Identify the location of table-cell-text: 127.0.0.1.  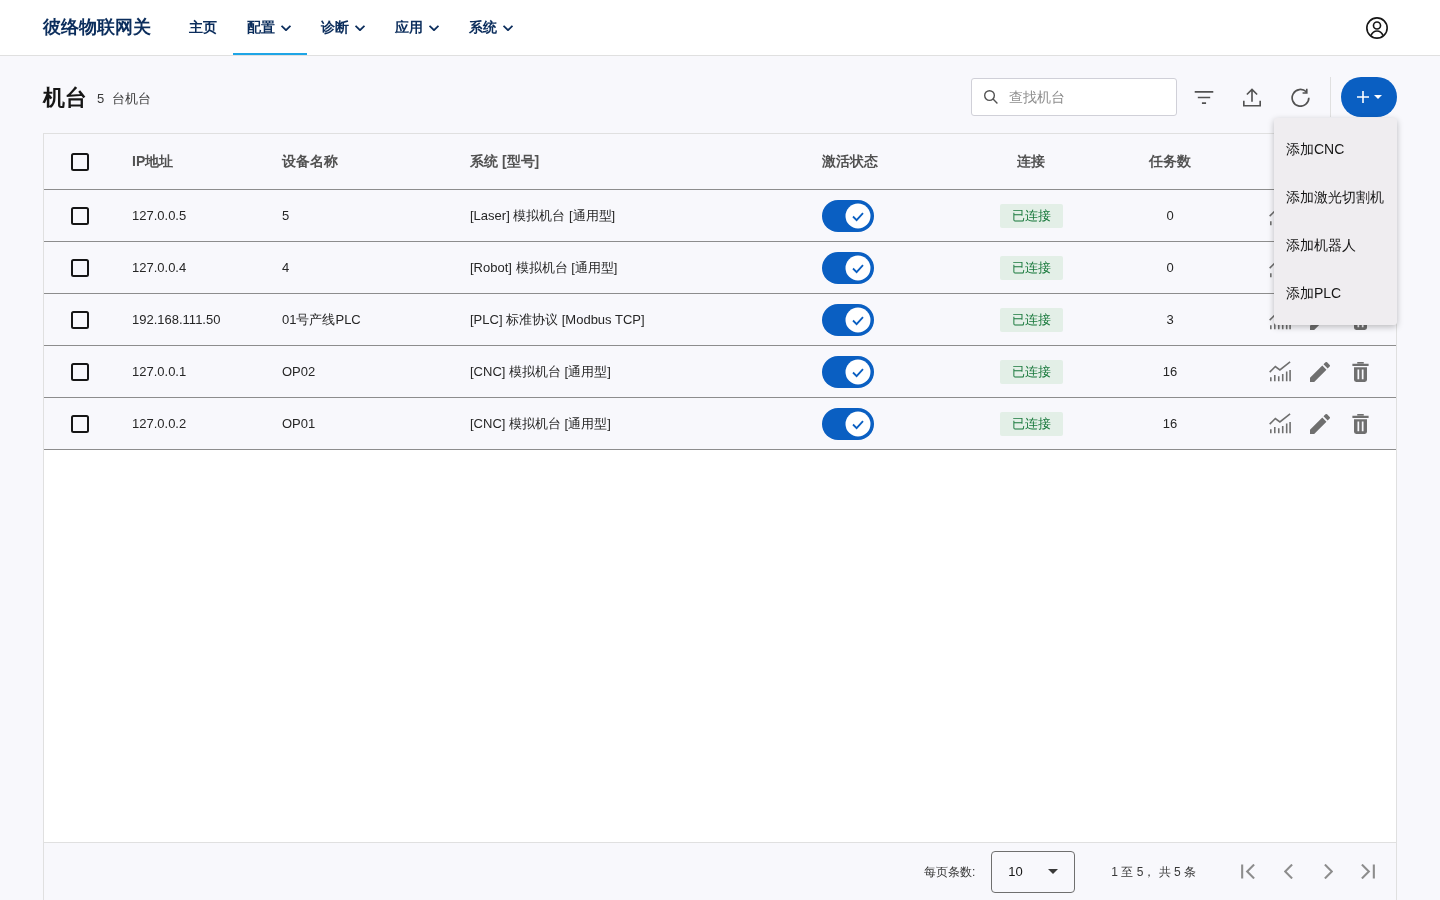
(159, 371).